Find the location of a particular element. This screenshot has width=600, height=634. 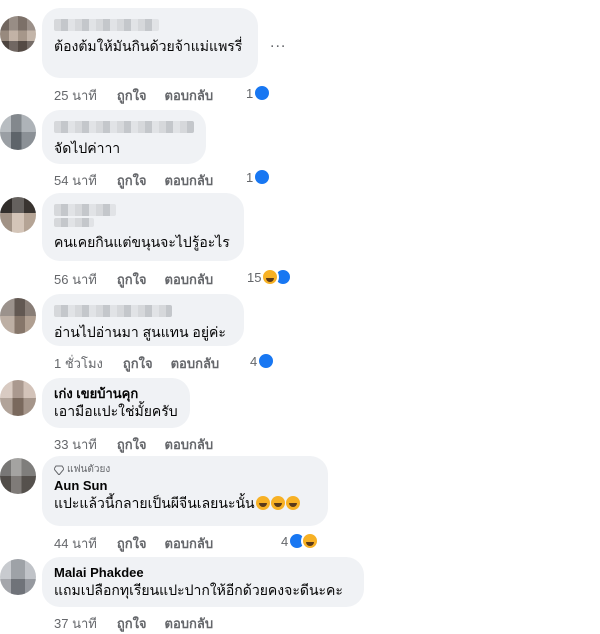

comment-time: 33 นาที is located at coordinates (75, 444).